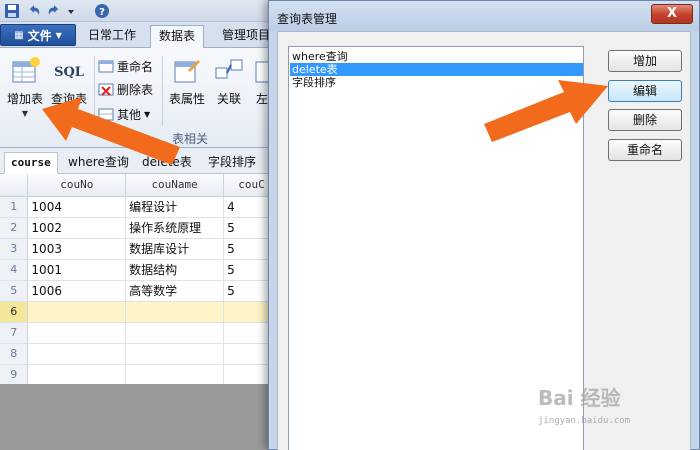  I want to click on grid-corner, so click(14, 185).